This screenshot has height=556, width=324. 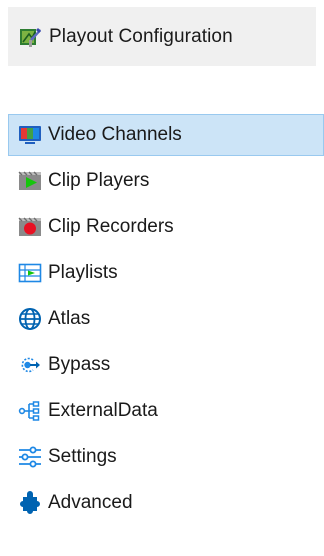 I want to click on page-title: Playout Configuration, so click(x=141, y=36).